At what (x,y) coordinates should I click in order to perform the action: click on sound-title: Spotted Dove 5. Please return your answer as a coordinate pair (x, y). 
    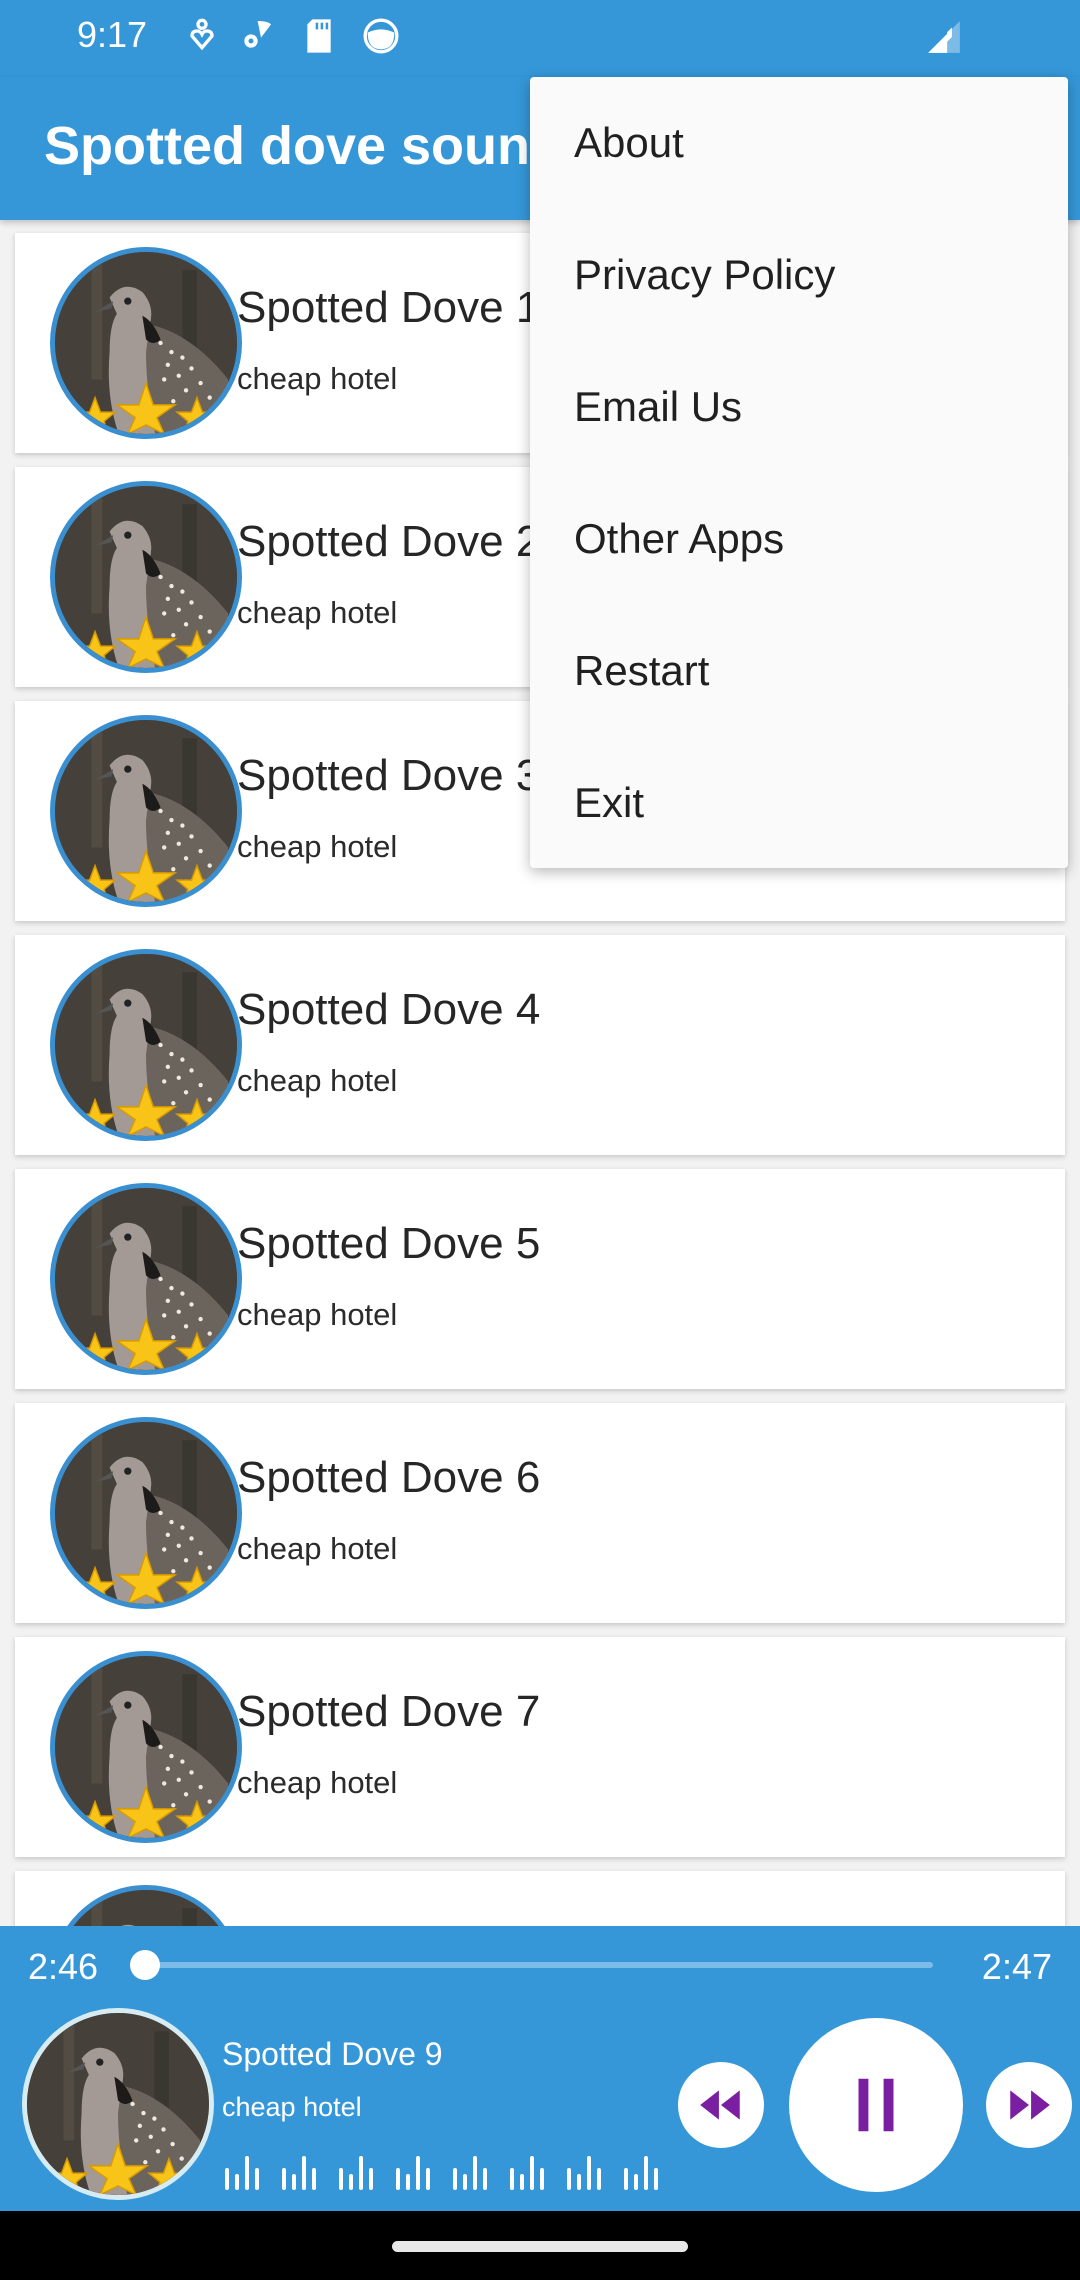
    Looking at the image, I should click on (389, 1243).